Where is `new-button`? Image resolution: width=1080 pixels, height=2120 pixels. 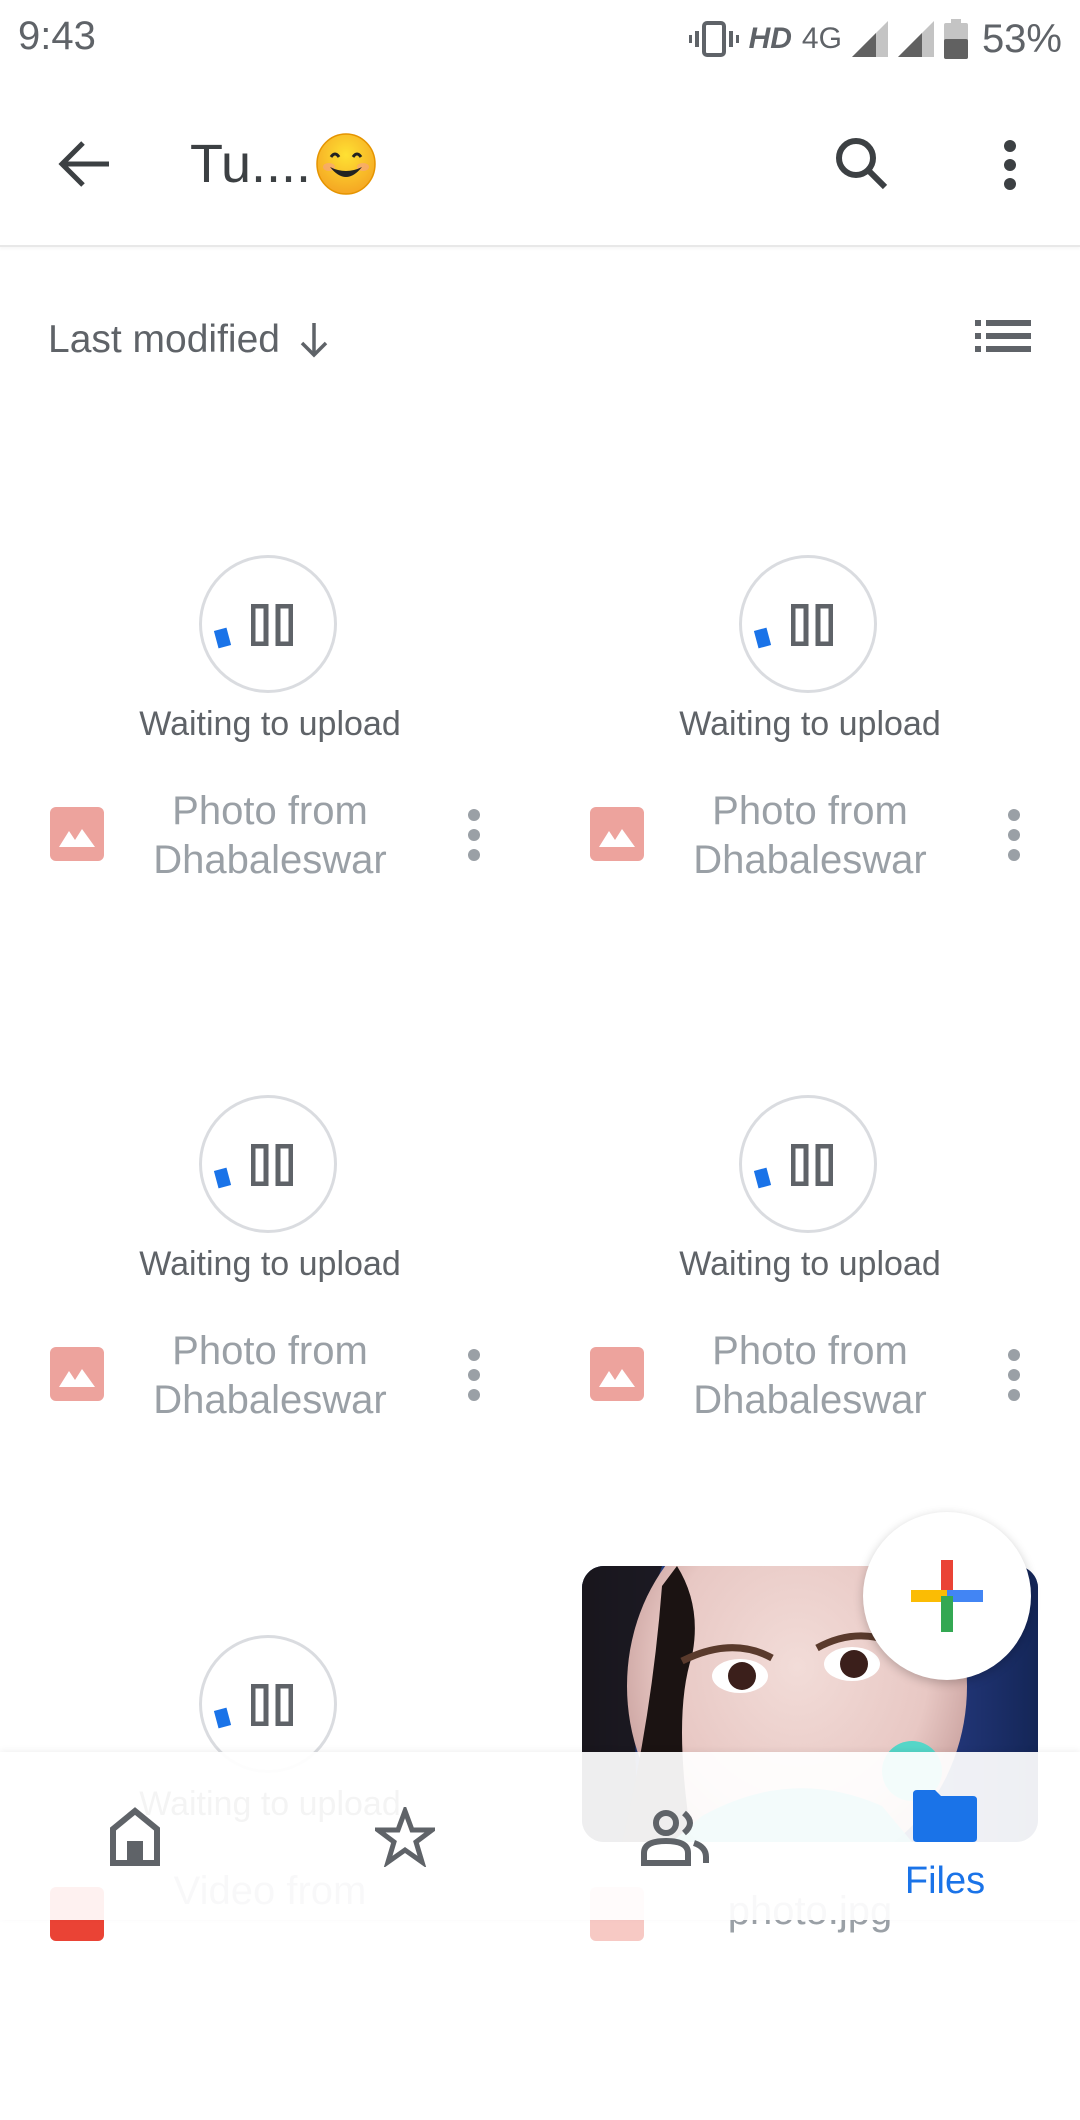 new-button is located at coordinates (947, 1596).